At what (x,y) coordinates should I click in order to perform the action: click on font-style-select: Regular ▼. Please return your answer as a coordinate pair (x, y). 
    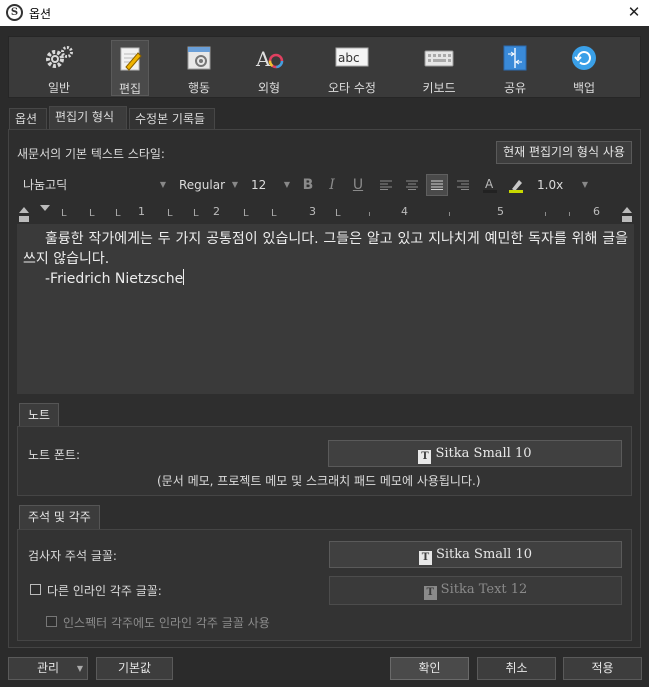
    Looking at the image, I should click on (207, 185).